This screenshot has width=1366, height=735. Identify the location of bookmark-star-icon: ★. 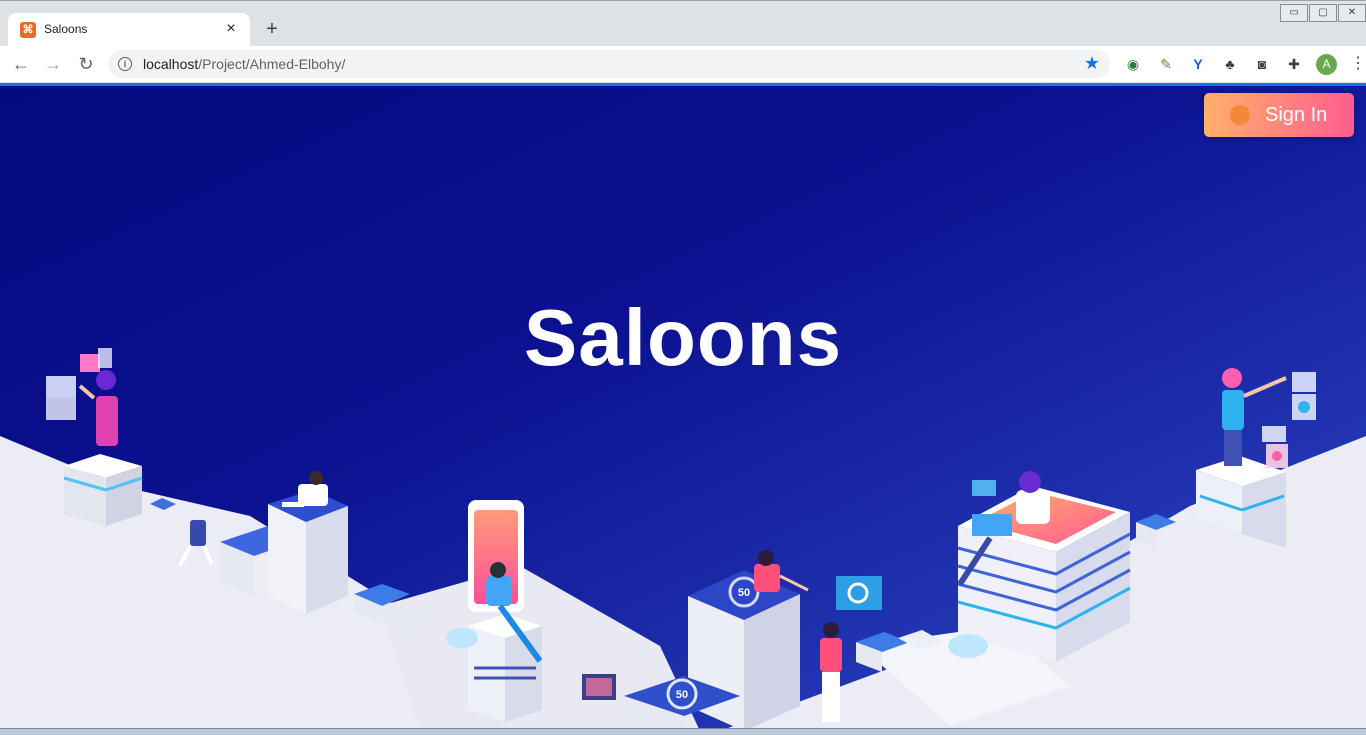
(1092, 63).